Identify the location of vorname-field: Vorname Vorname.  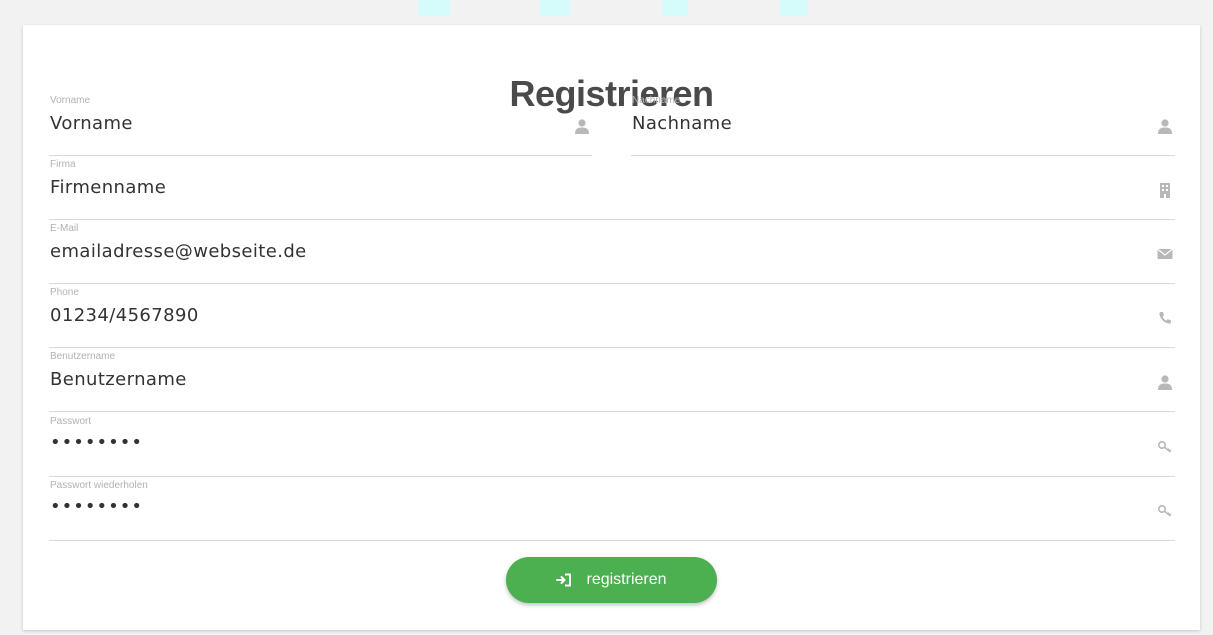
(320, 125).